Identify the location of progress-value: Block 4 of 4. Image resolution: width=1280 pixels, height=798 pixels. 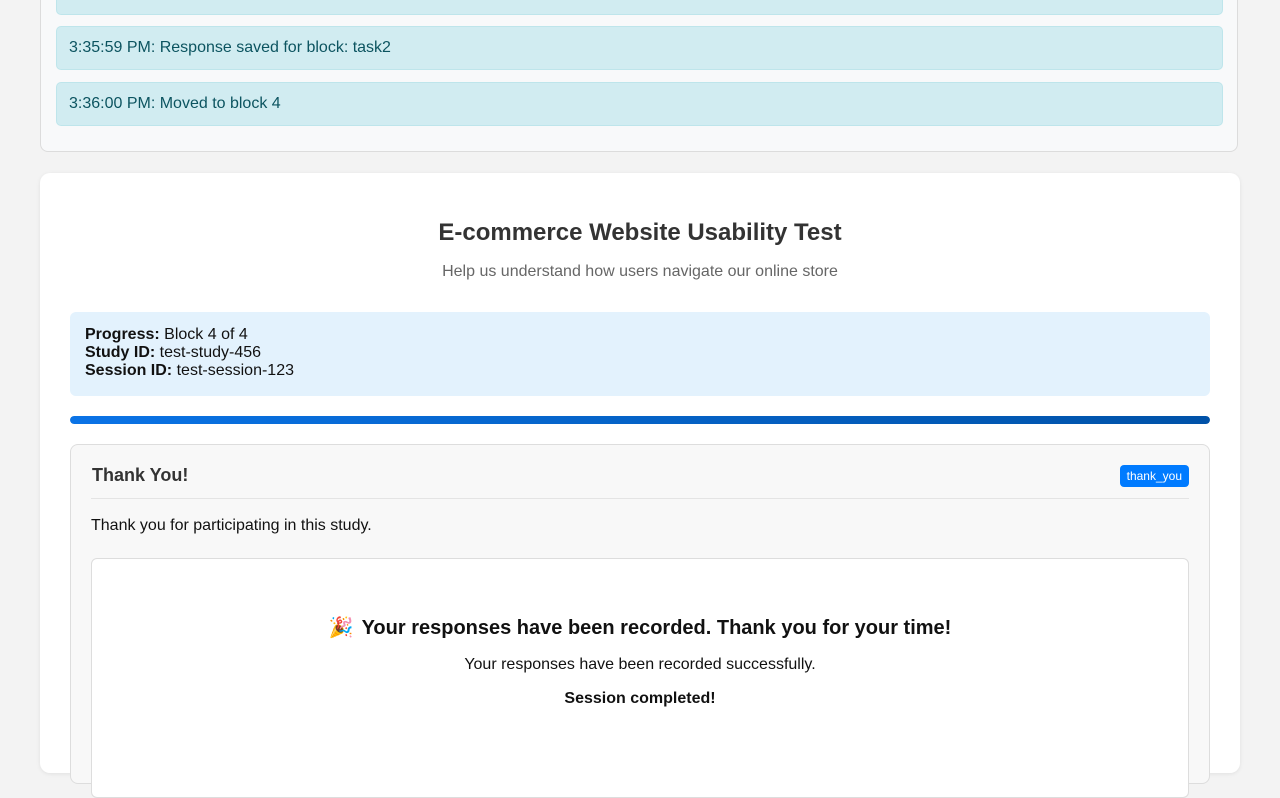
(206, 334).